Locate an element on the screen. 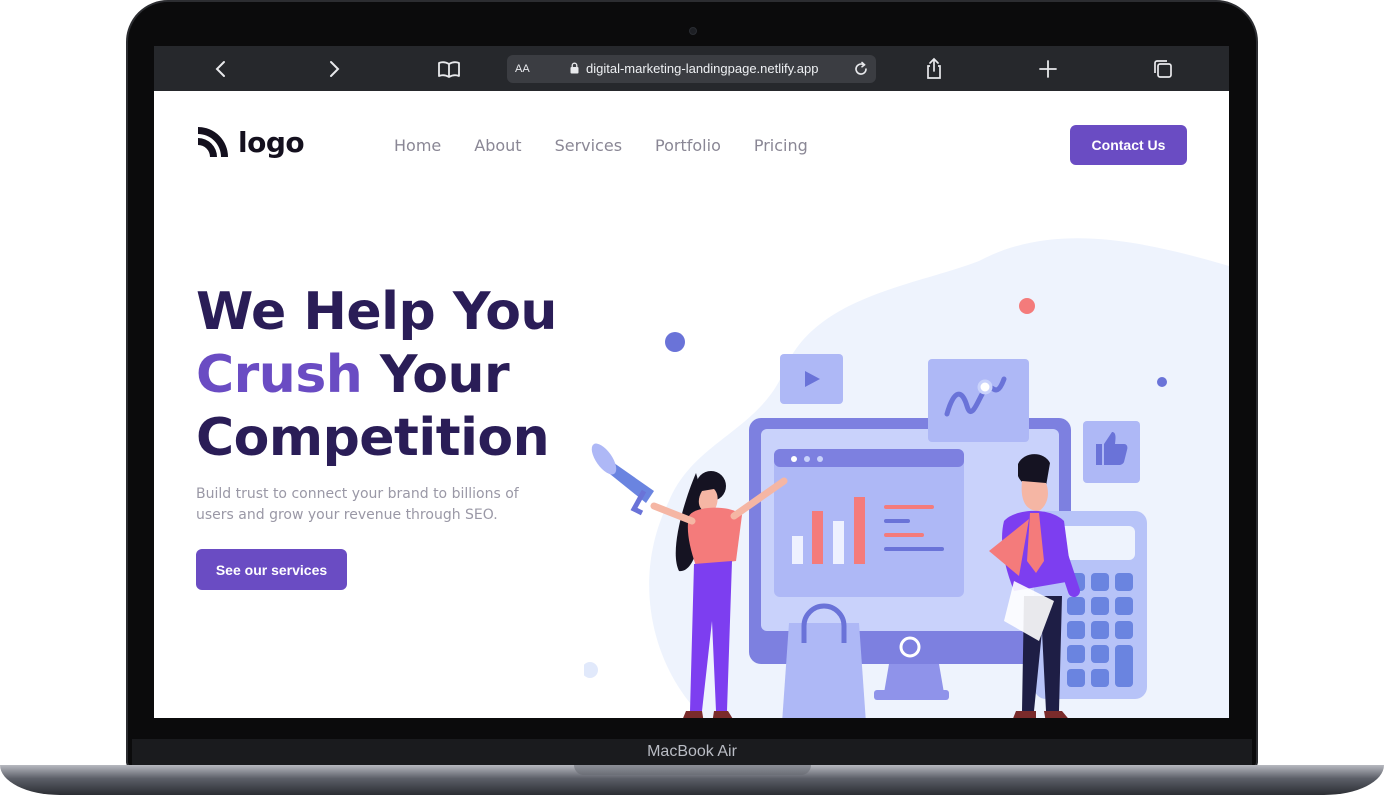 This screenshot has height=795, width=1384. camera-icon is located at coordinates (693, 31).